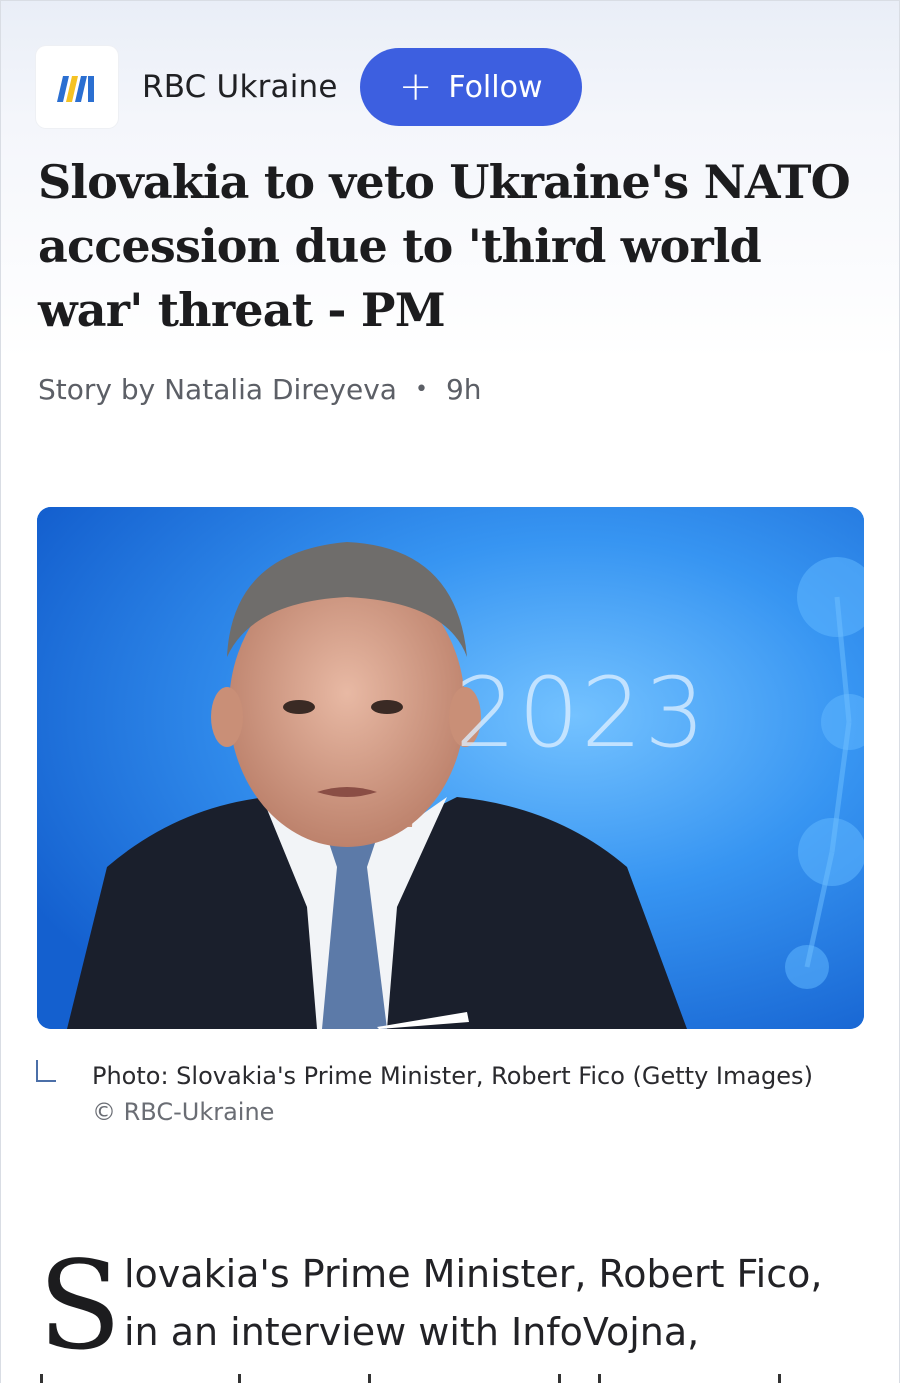 This screenshot has width=900, height=1383. What do you see at coordinates (217, 389) in the screenshot?
I see `author: Story by Natalia Direyeva` at bounding box center [217, 389].